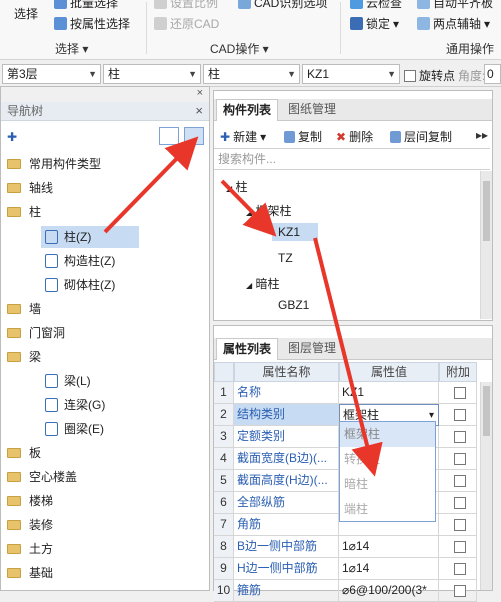 The image size is (501, 602). What do you see at coordinates (248, 208) in the screenshot?
I see `arrow-to-kz1` at bounding box center [248, 208].